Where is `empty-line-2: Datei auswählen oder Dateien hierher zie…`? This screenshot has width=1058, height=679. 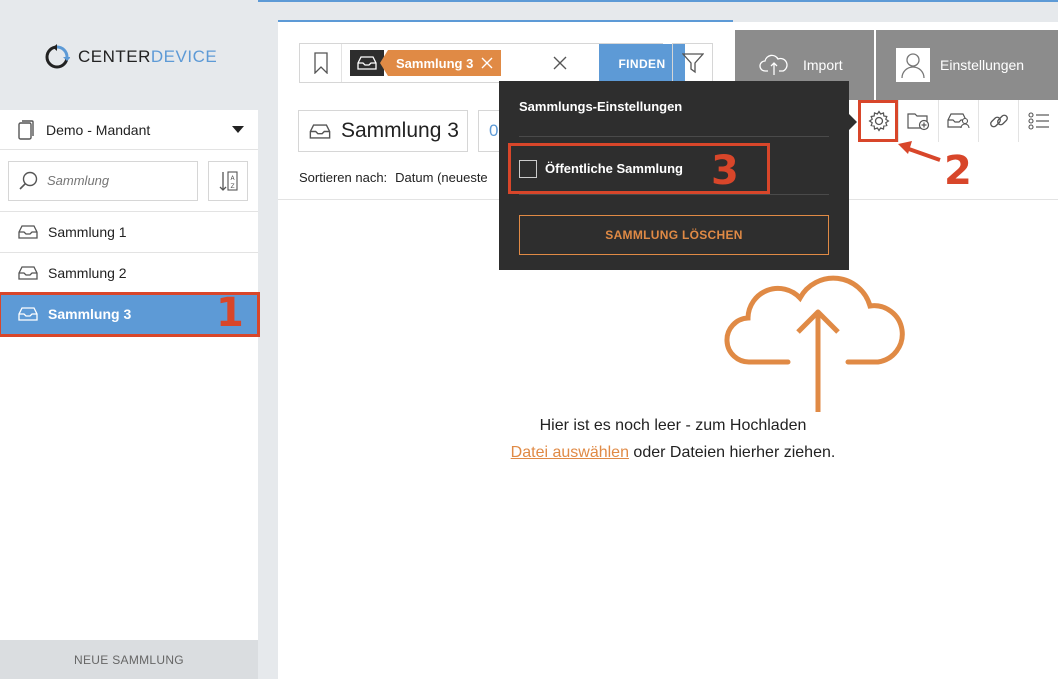 empty-line-2: Datei auswählen oder Dateien hierher zie… is located at coordinates (673, 452).